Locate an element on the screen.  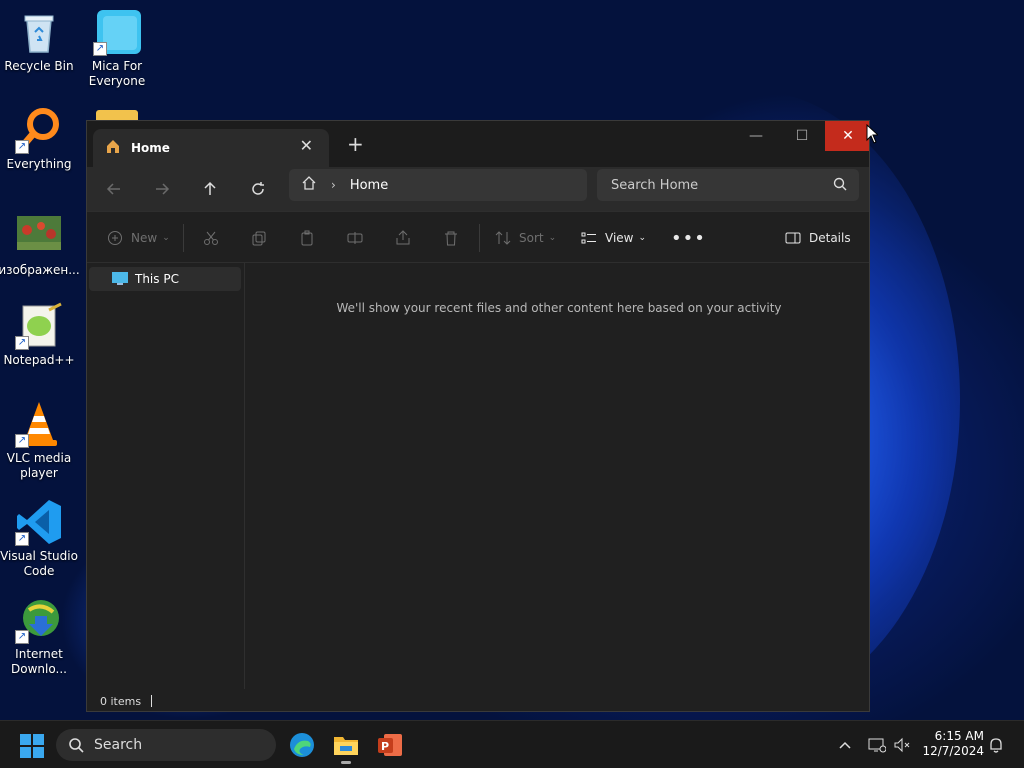
details-button: Details is located at coordinates (818, 238).